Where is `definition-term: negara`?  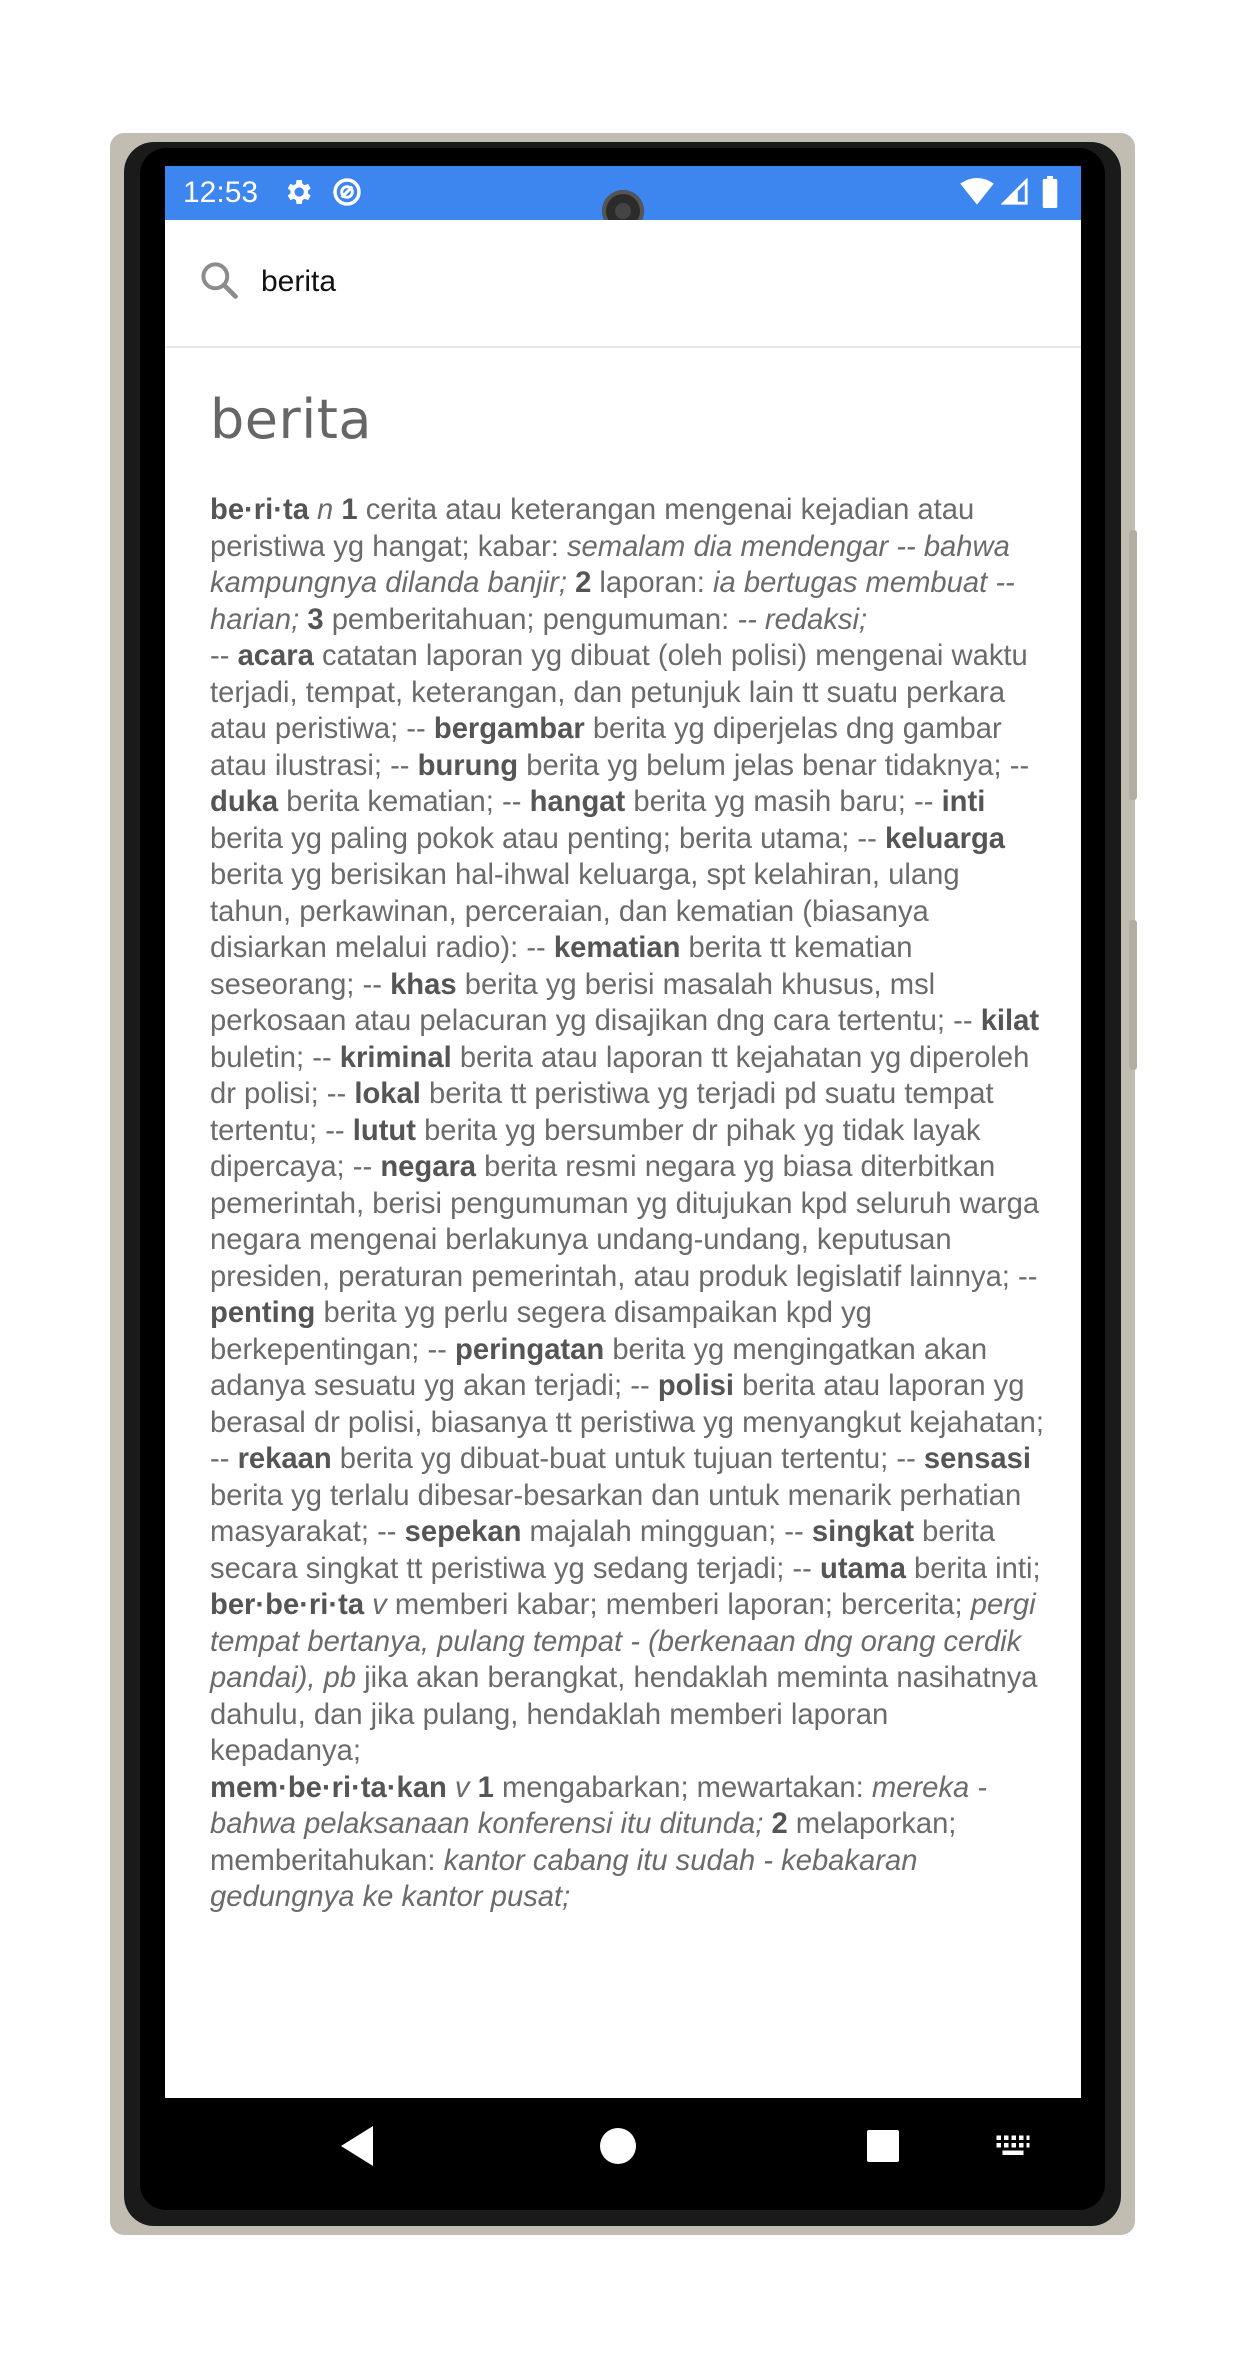 definition-term: negara is located at coordinates (428, 1167).